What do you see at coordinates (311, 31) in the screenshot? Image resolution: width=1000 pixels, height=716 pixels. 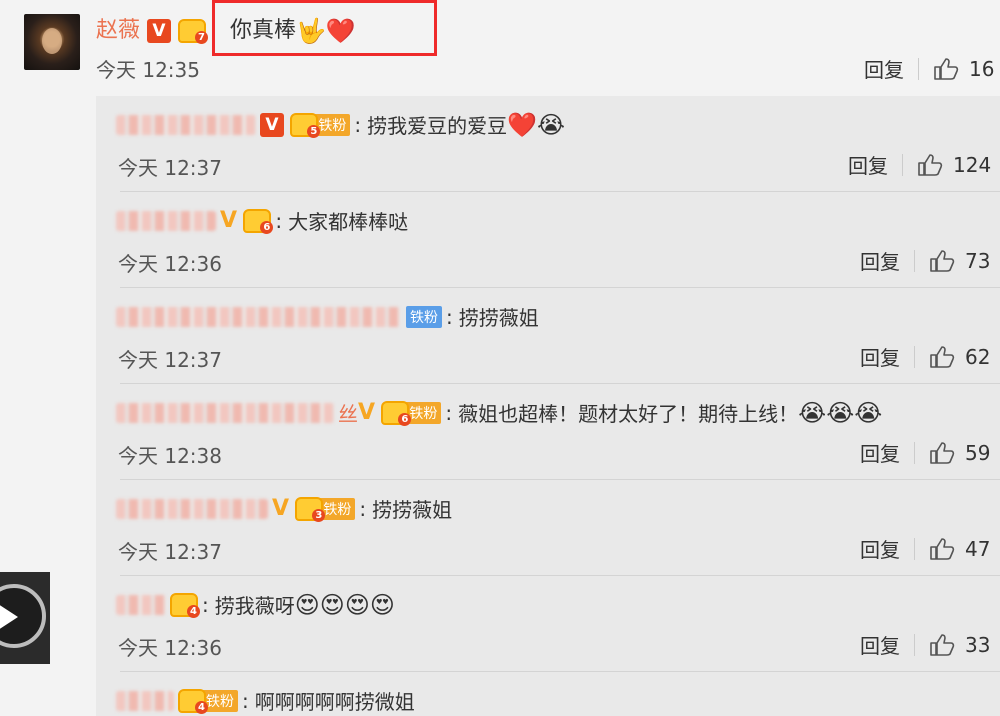 I see `rock-hand-emoji-icon: 🤟` at bounding box center [311, 31].